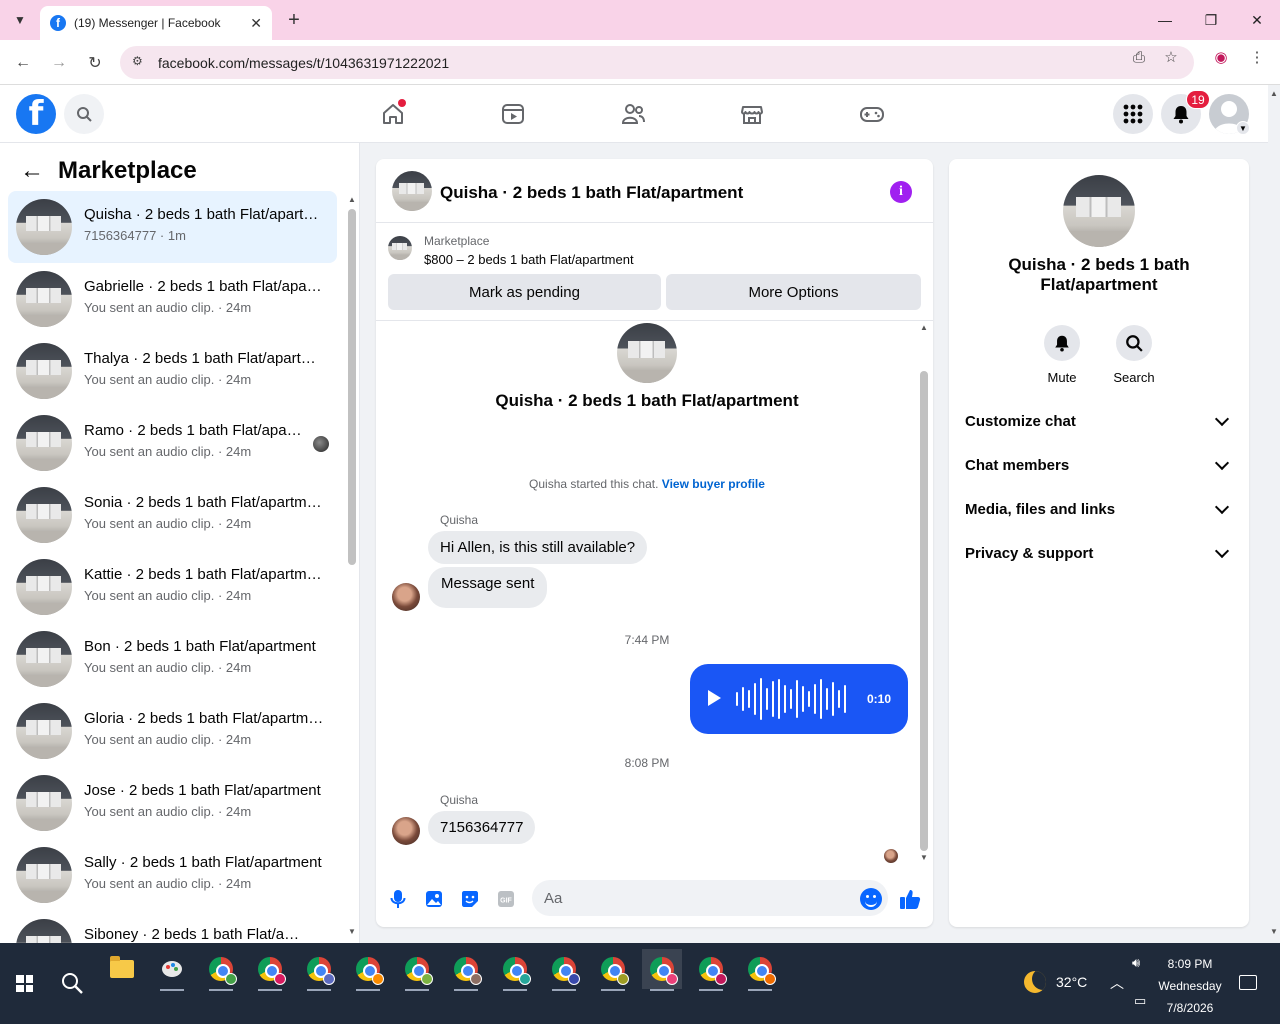  What do you see at coordinates (1099, 509) in the screenshot?
I see `media-files-links-section: Media, files and links` at bounding box center [1099, 509].